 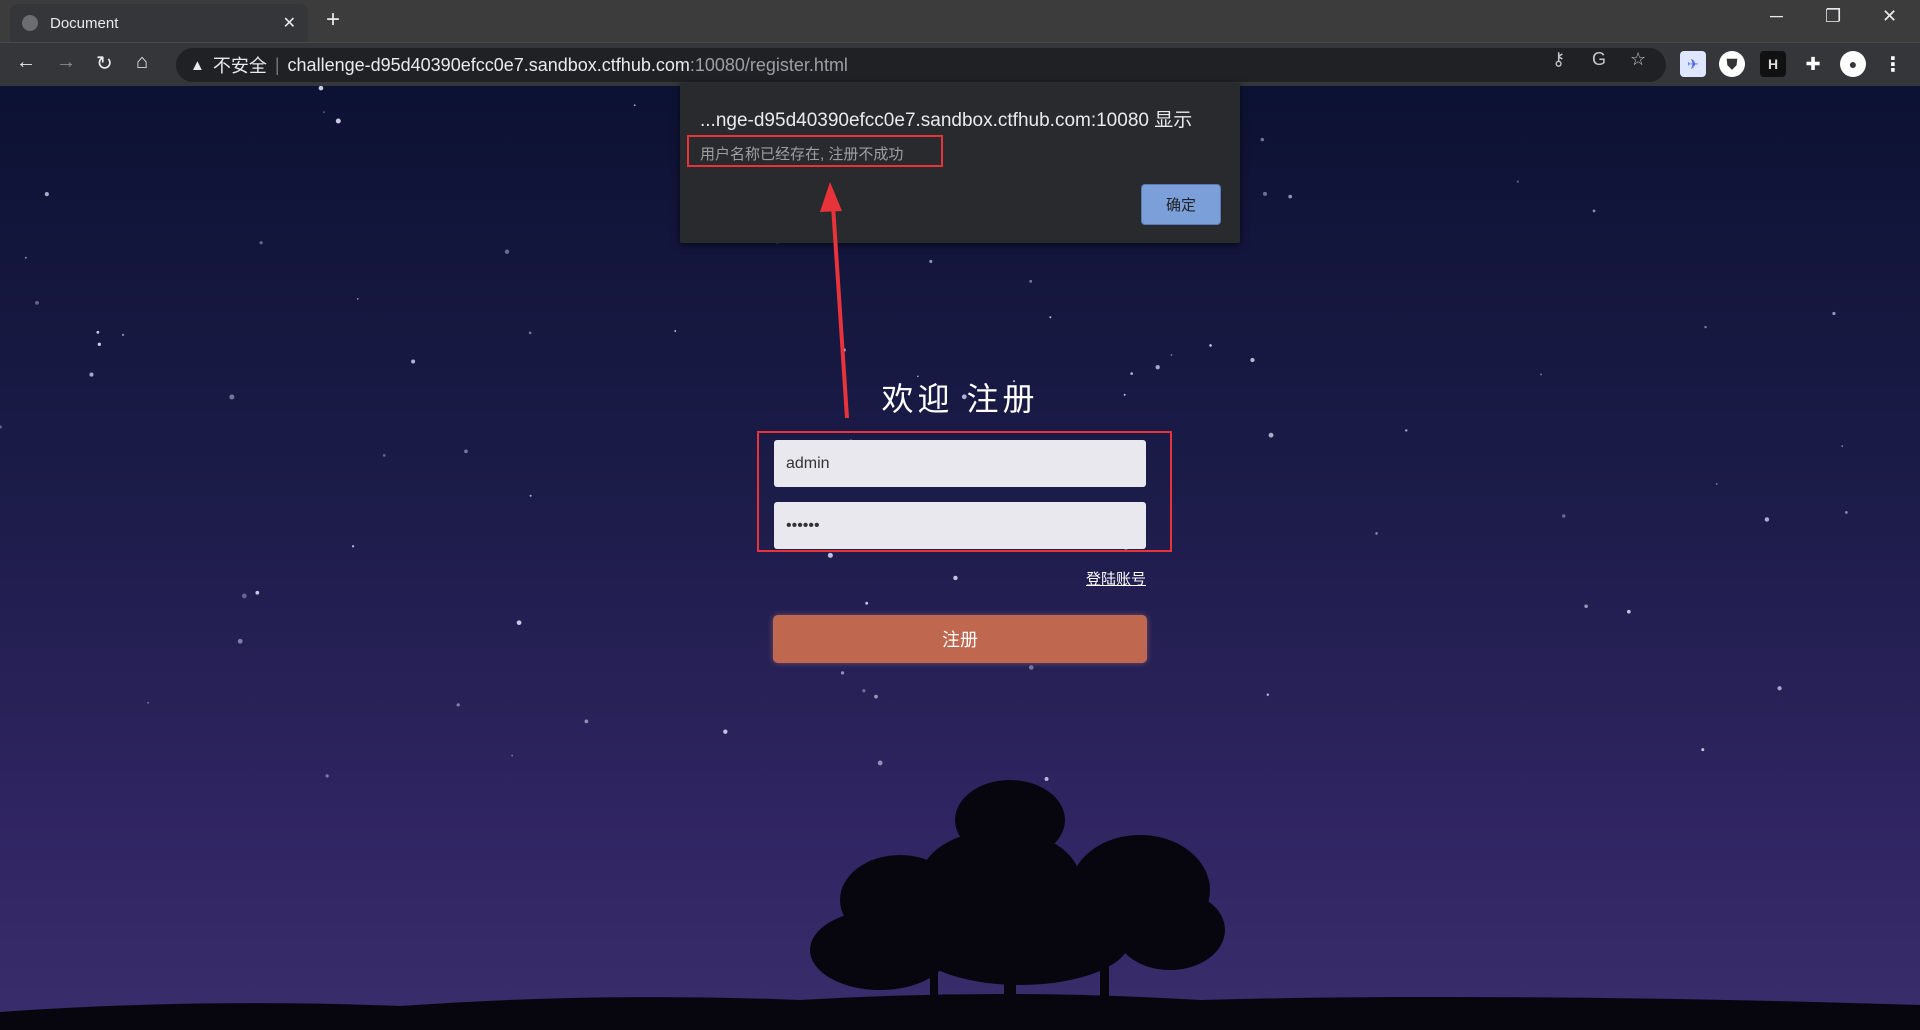 I want to click on globe-icon, so click(x=30, y=23).